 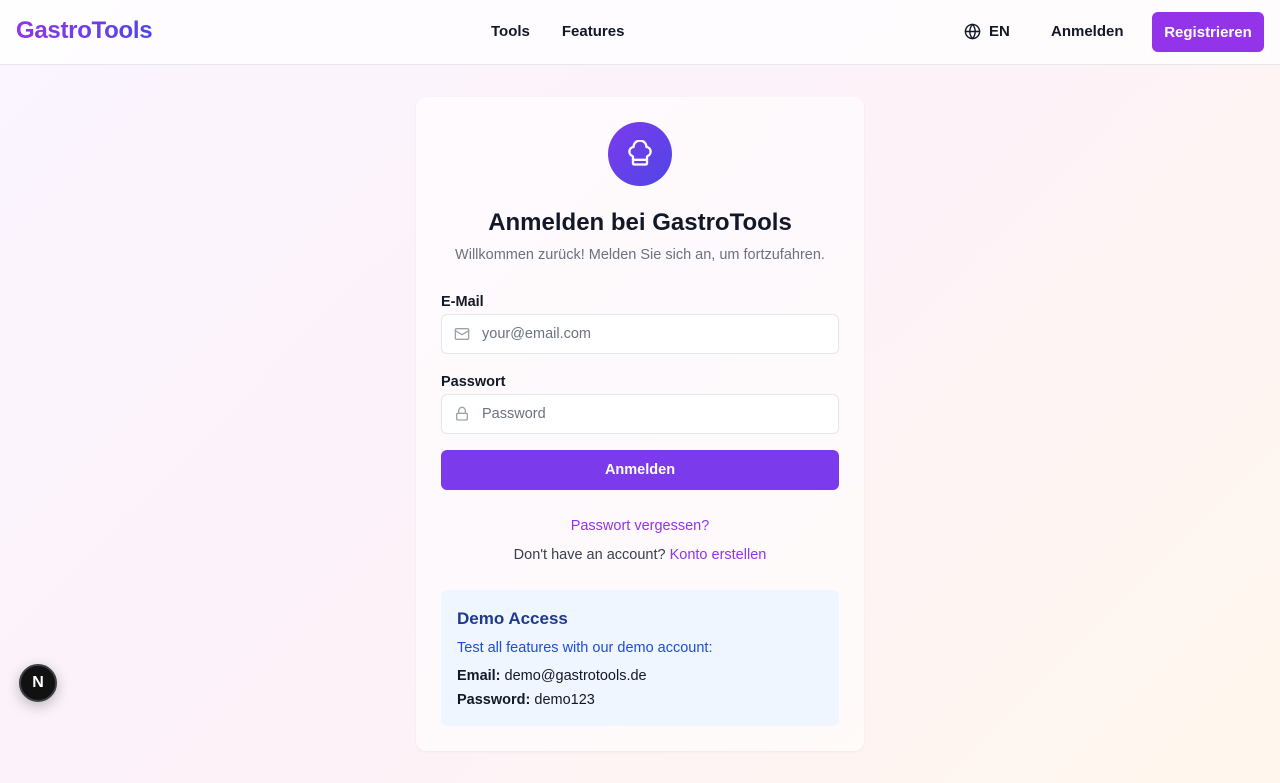 I want to click on demo-title: Demo Access, so click(x=512, y=618).